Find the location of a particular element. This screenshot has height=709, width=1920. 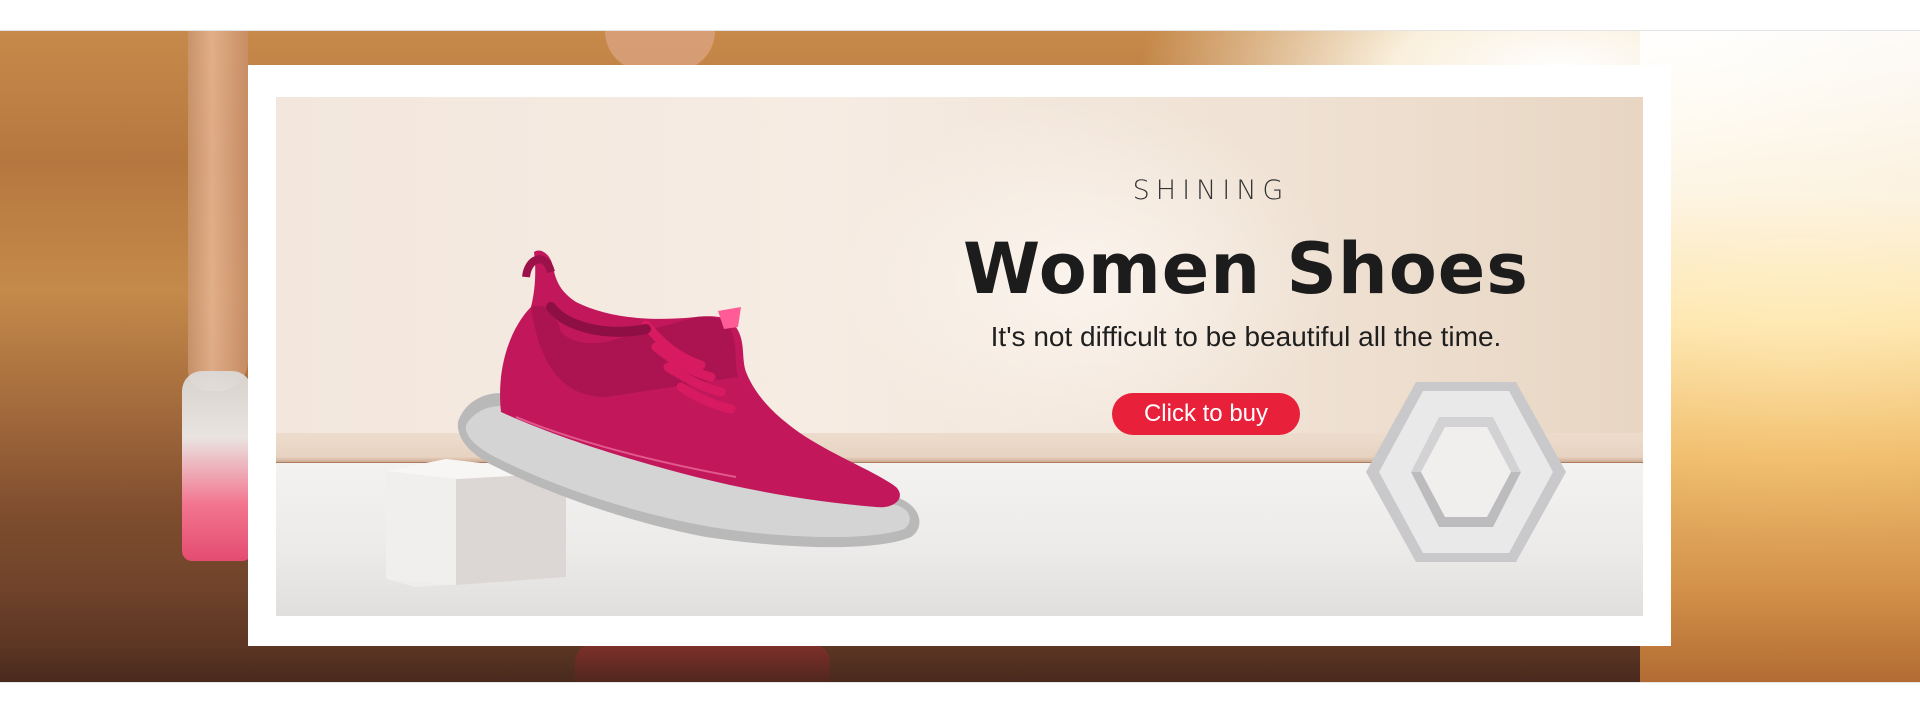

runner-leg is located at coordinates (218, 211).